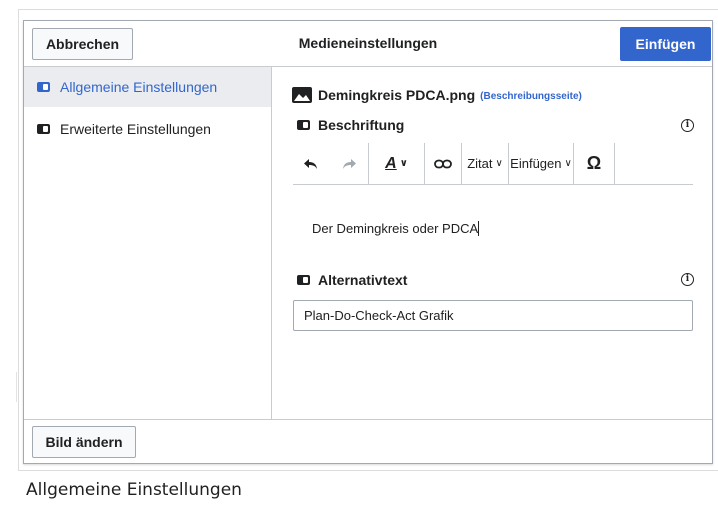 The height and width of the screenshot is (513, 718). I want to click on sidebar-item-label: Allgemeine Einstellungen, so click(139, 87).